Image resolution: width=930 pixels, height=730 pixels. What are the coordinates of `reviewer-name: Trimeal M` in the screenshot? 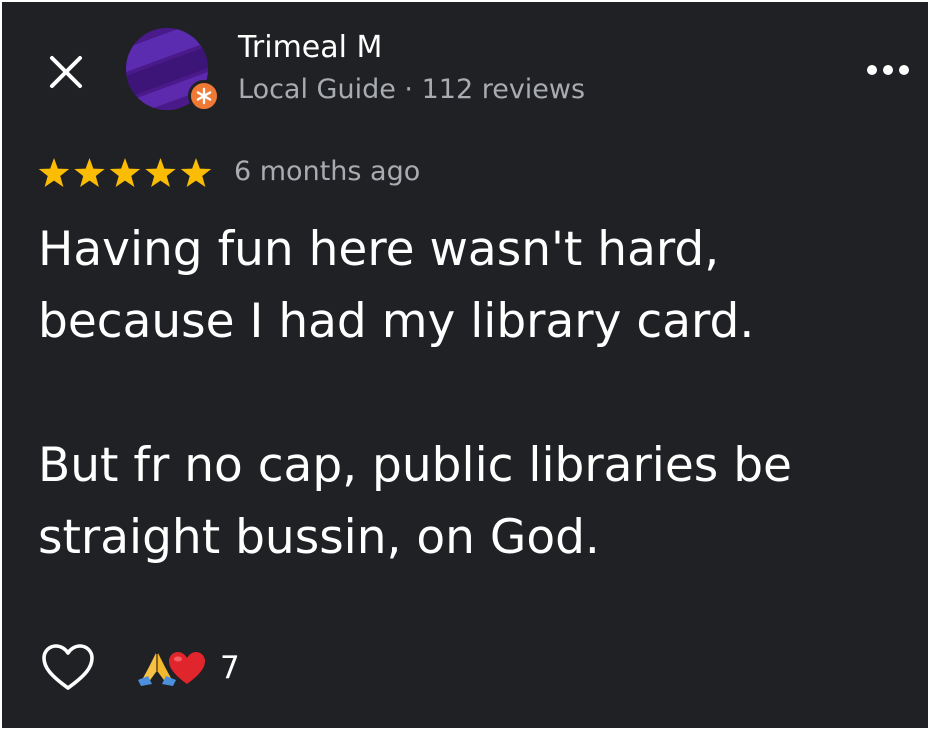 It's located at (310, 48).